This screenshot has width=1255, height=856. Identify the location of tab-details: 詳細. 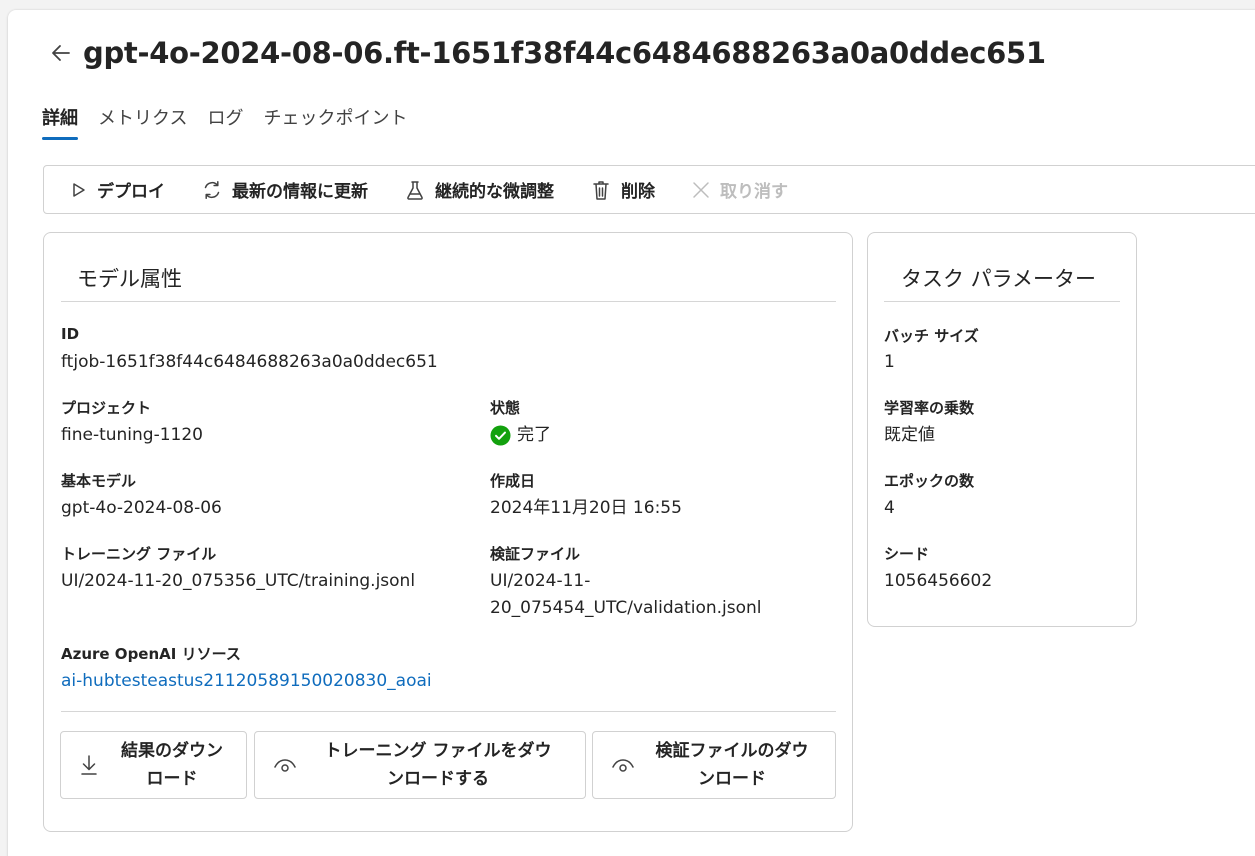
(60, 122).